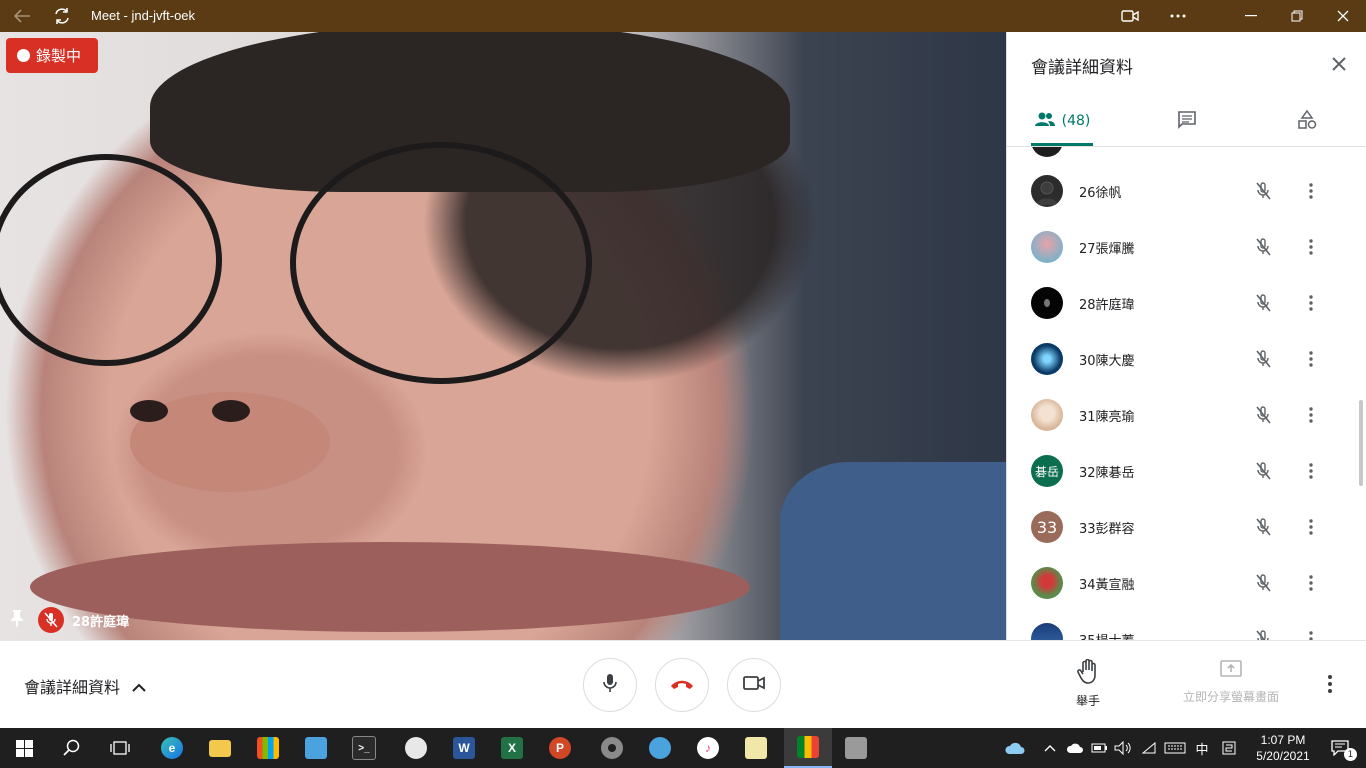 The image size is (1366, 768). What do you see at coordinates (1229, 748) in the screenshot?
I see `ime-mode-icon` at bounding box center [1229, 748].